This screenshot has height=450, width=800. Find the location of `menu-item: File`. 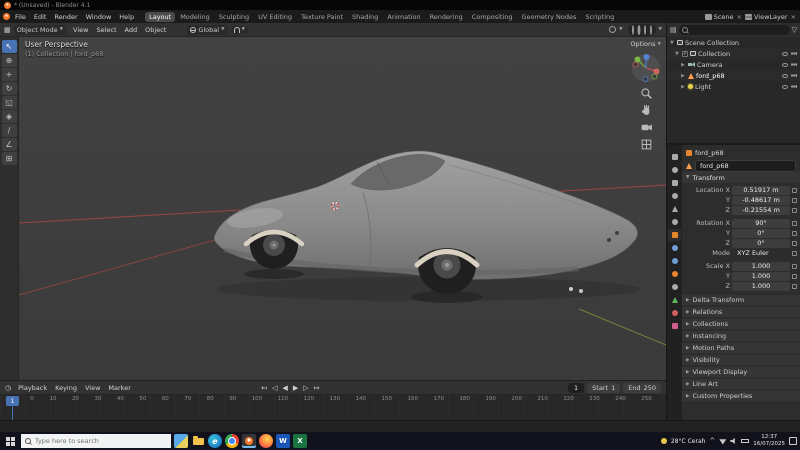

menu-item: File is located at coordinates (20, 17).